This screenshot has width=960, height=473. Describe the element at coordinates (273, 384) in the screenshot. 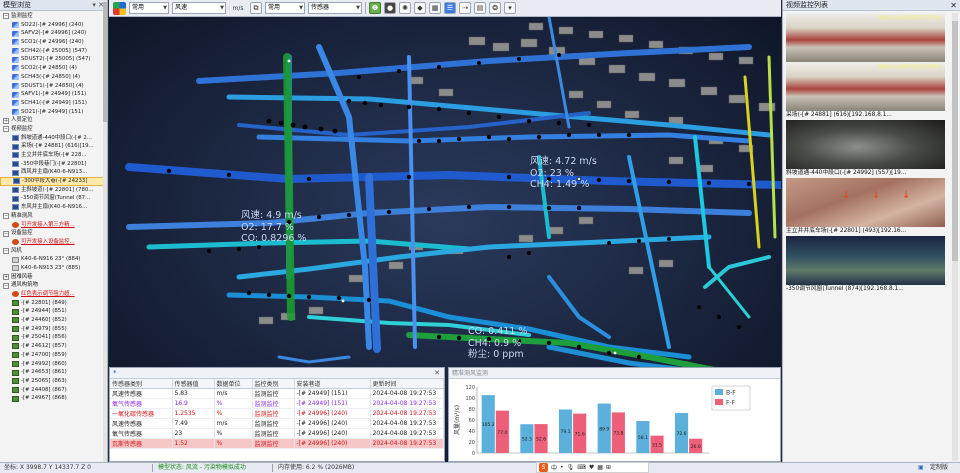

I see `col-header: 监控类别` at that location.